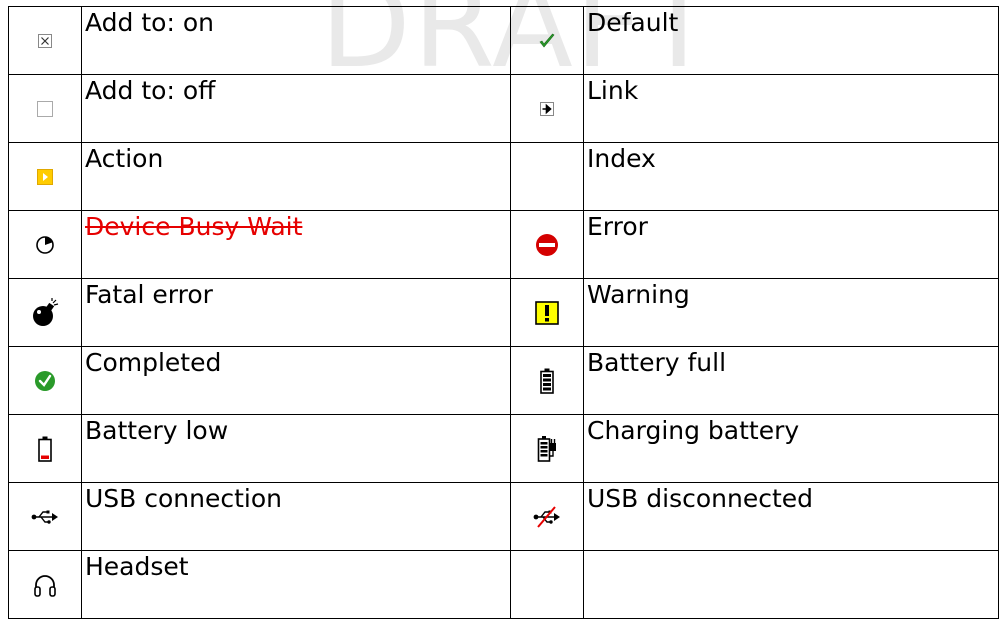 This screenshot has height=619, width=999. What do you see at coordinates (296, 380) in the screenshot?
I see `legend-label: Completed` at bounding box center [296, 380].